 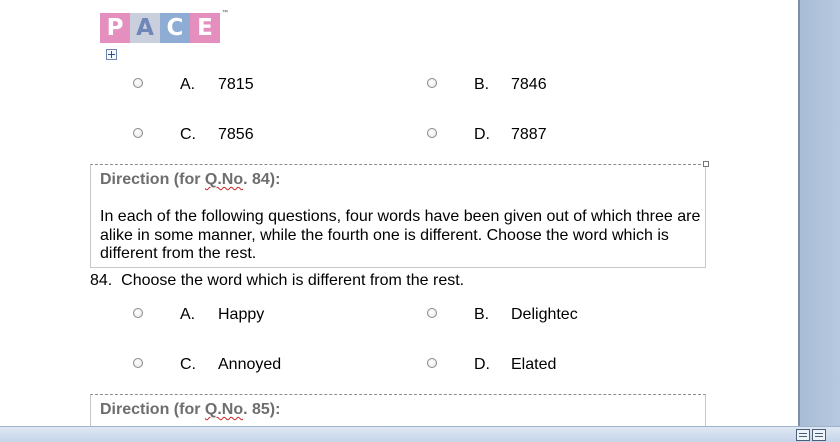 What do you see at coordinates (529, 84) in the screenshot?
I see `option-value: 7846` at bounding box center [529, 84].